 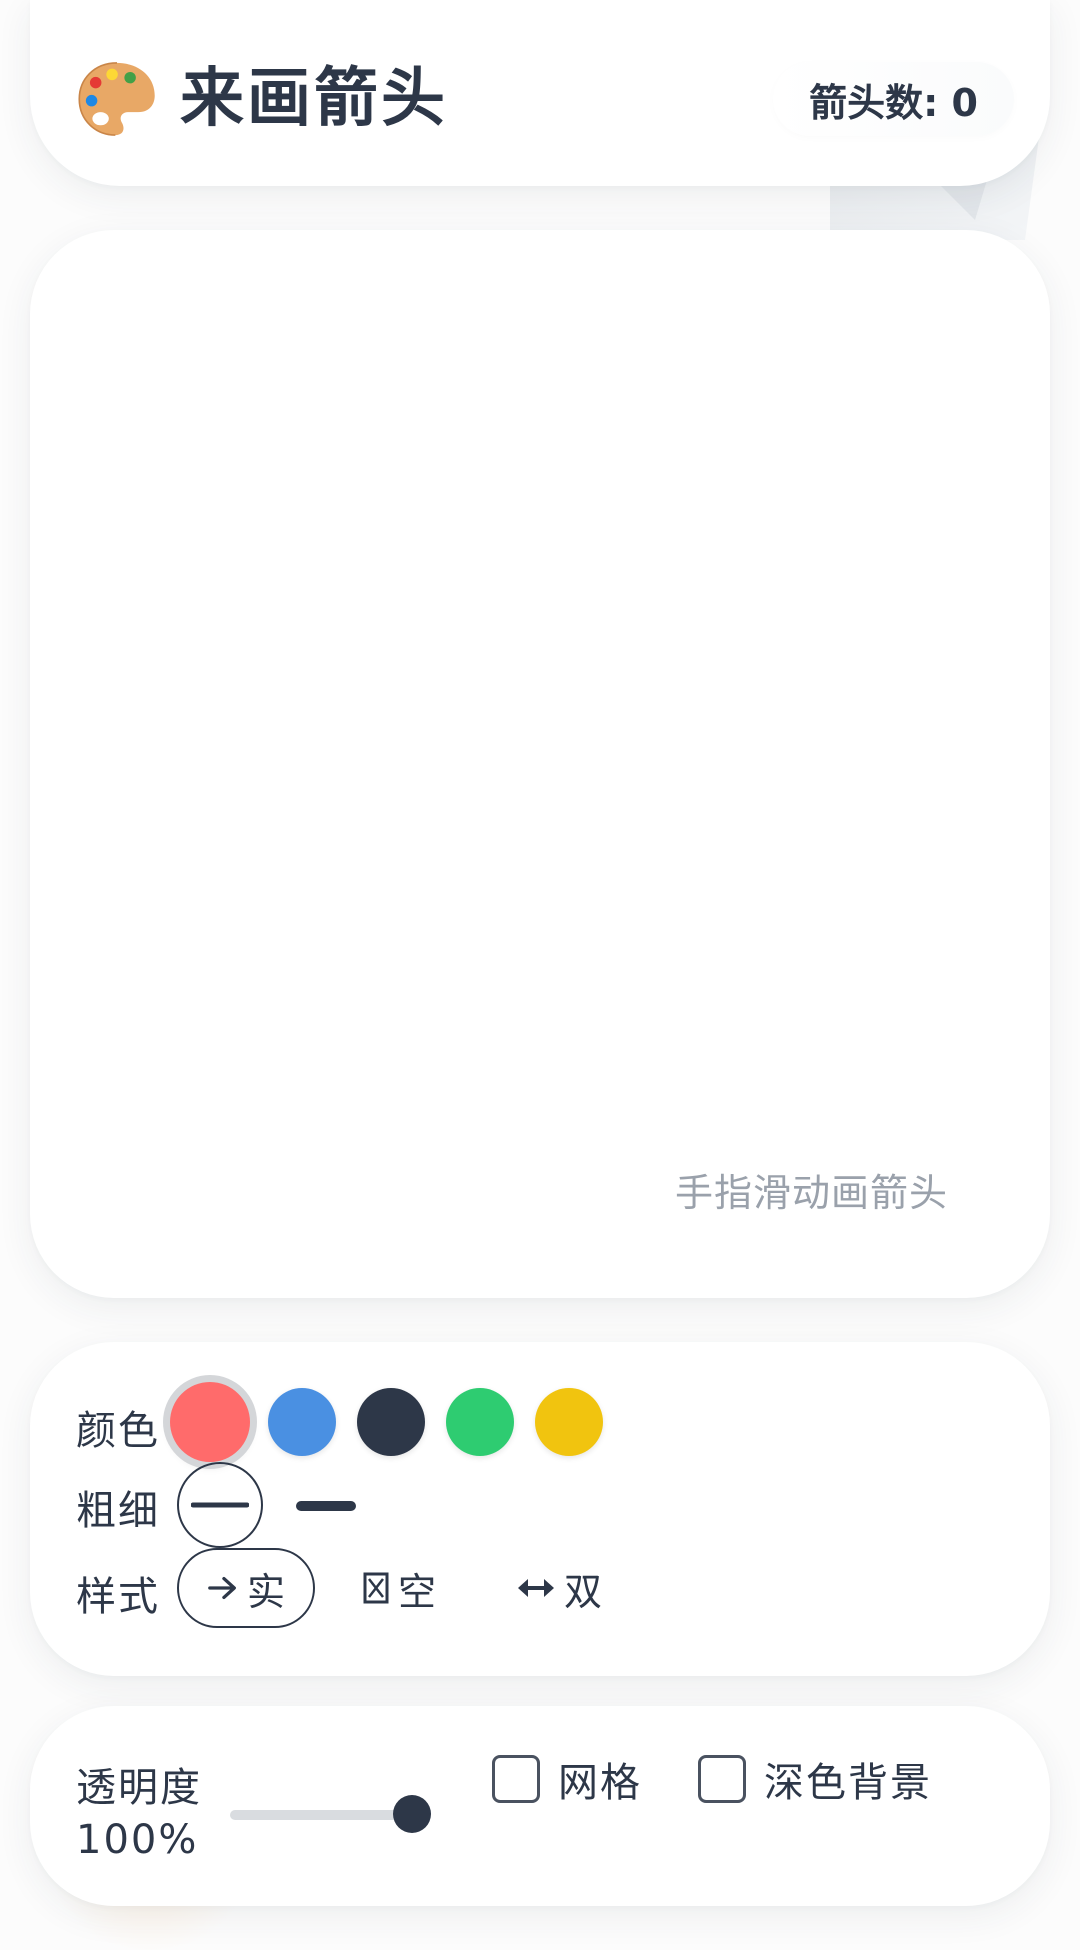 What do you see at coordinates (600, 1783) in the screenshot?
I see `grid-label: 网格` at bounding box center [600, 1783].